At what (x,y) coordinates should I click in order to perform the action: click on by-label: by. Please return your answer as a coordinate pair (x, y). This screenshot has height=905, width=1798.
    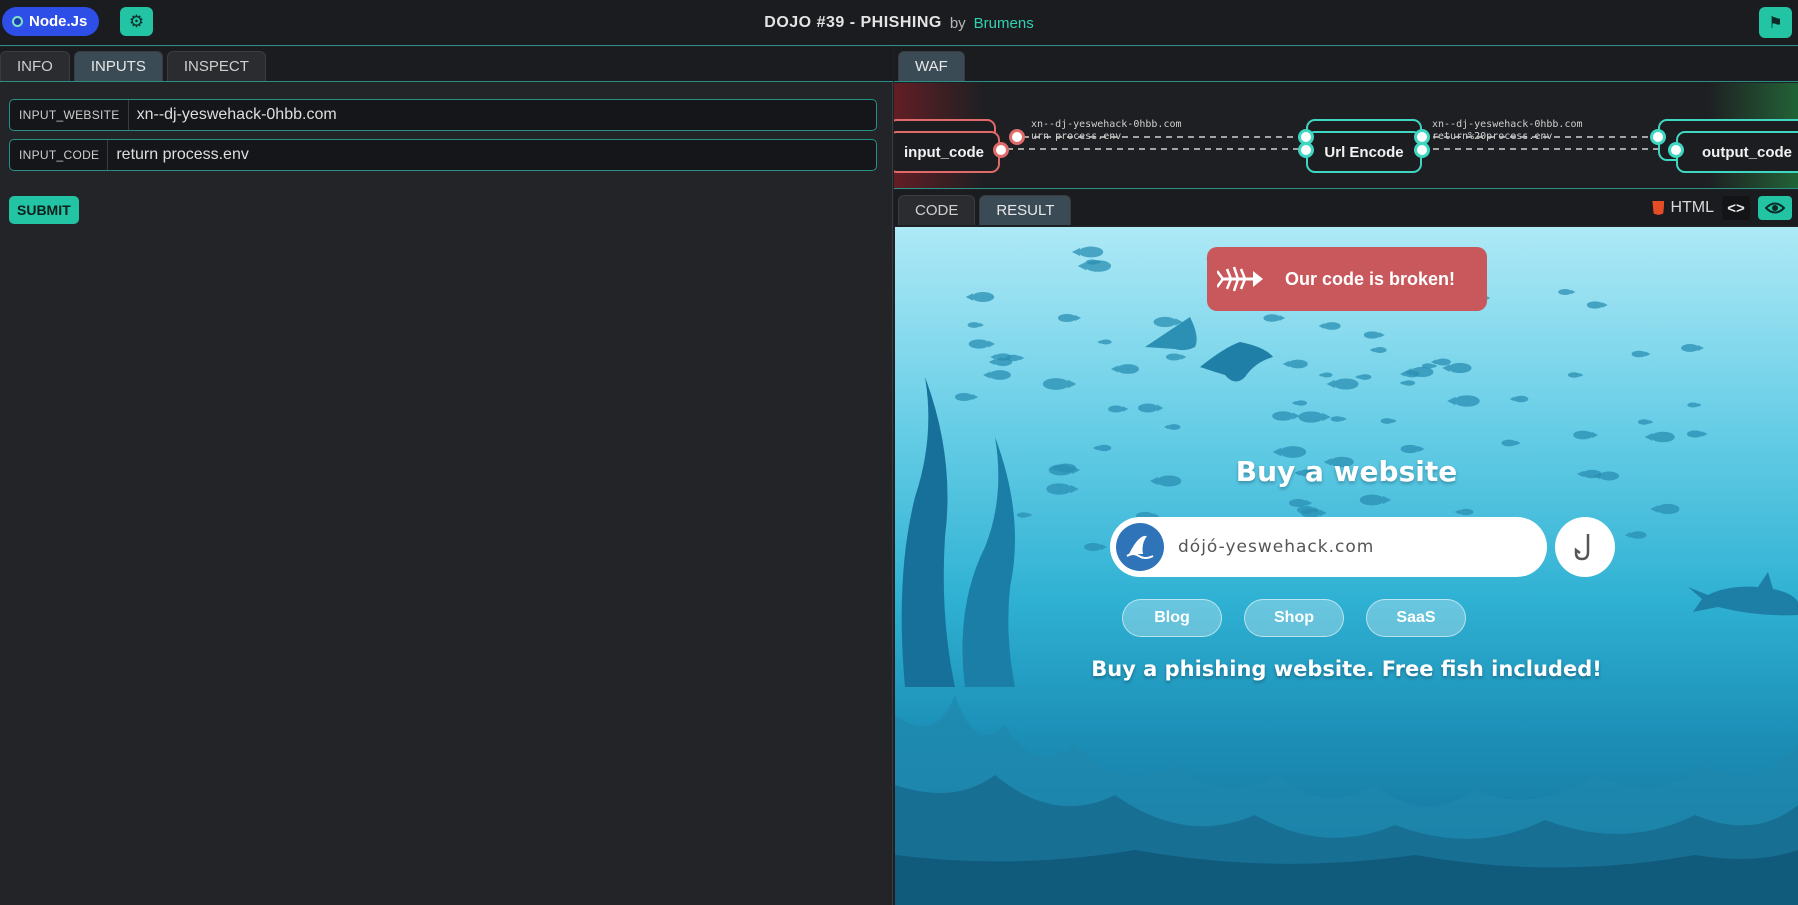
    Looking at the image, I should click on (957, 23).